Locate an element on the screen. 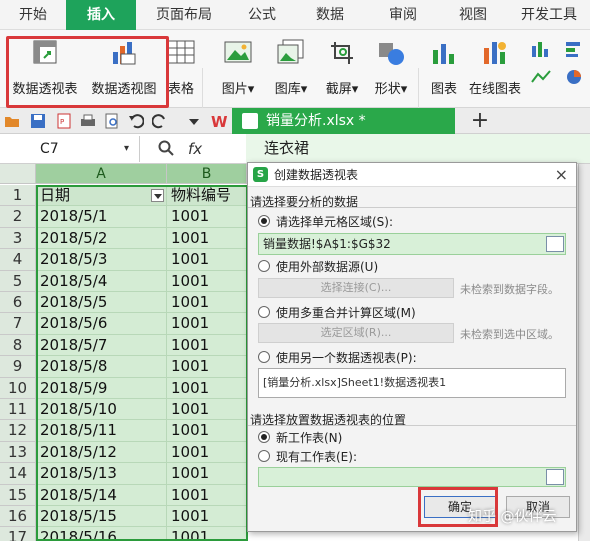 Image resolution: width=590 pixels, height=541 pixels. tab-formulas: 公式 is located at coordinates (262, 15).